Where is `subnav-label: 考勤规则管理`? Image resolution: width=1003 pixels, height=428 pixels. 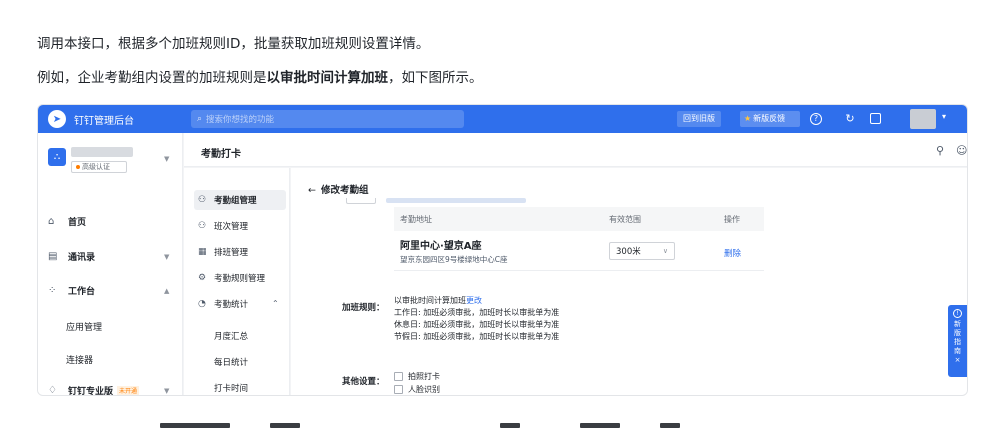 subnav-label: 考勤规则管理 is located at coordinates (240, 279).